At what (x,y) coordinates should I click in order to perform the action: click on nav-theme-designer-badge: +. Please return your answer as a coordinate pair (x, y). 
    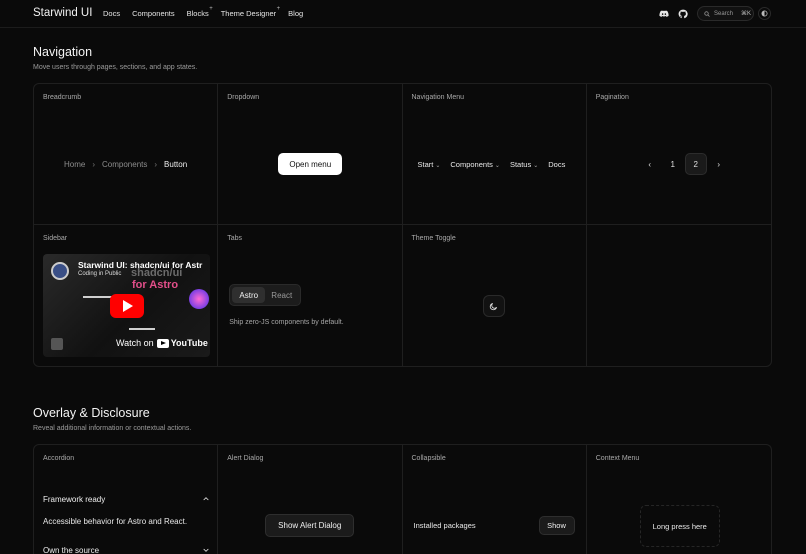
    Looking at the image, I should click on (278, 9).